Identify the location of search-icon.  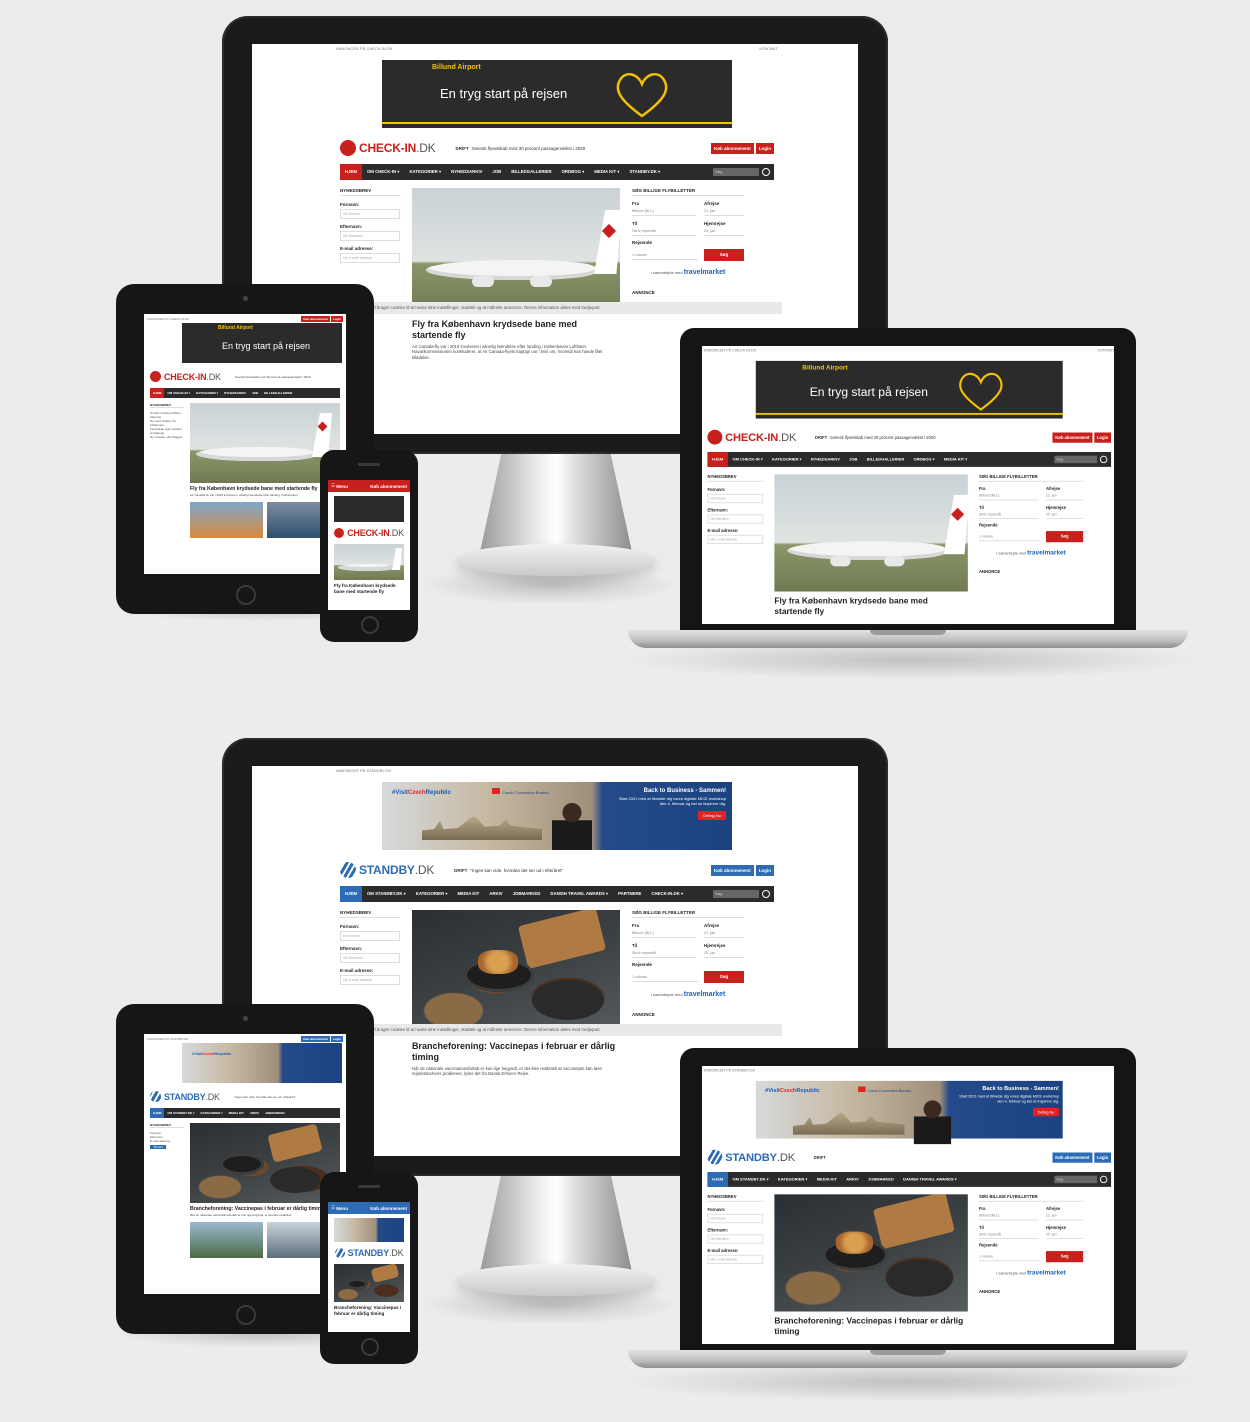
(766, 172).